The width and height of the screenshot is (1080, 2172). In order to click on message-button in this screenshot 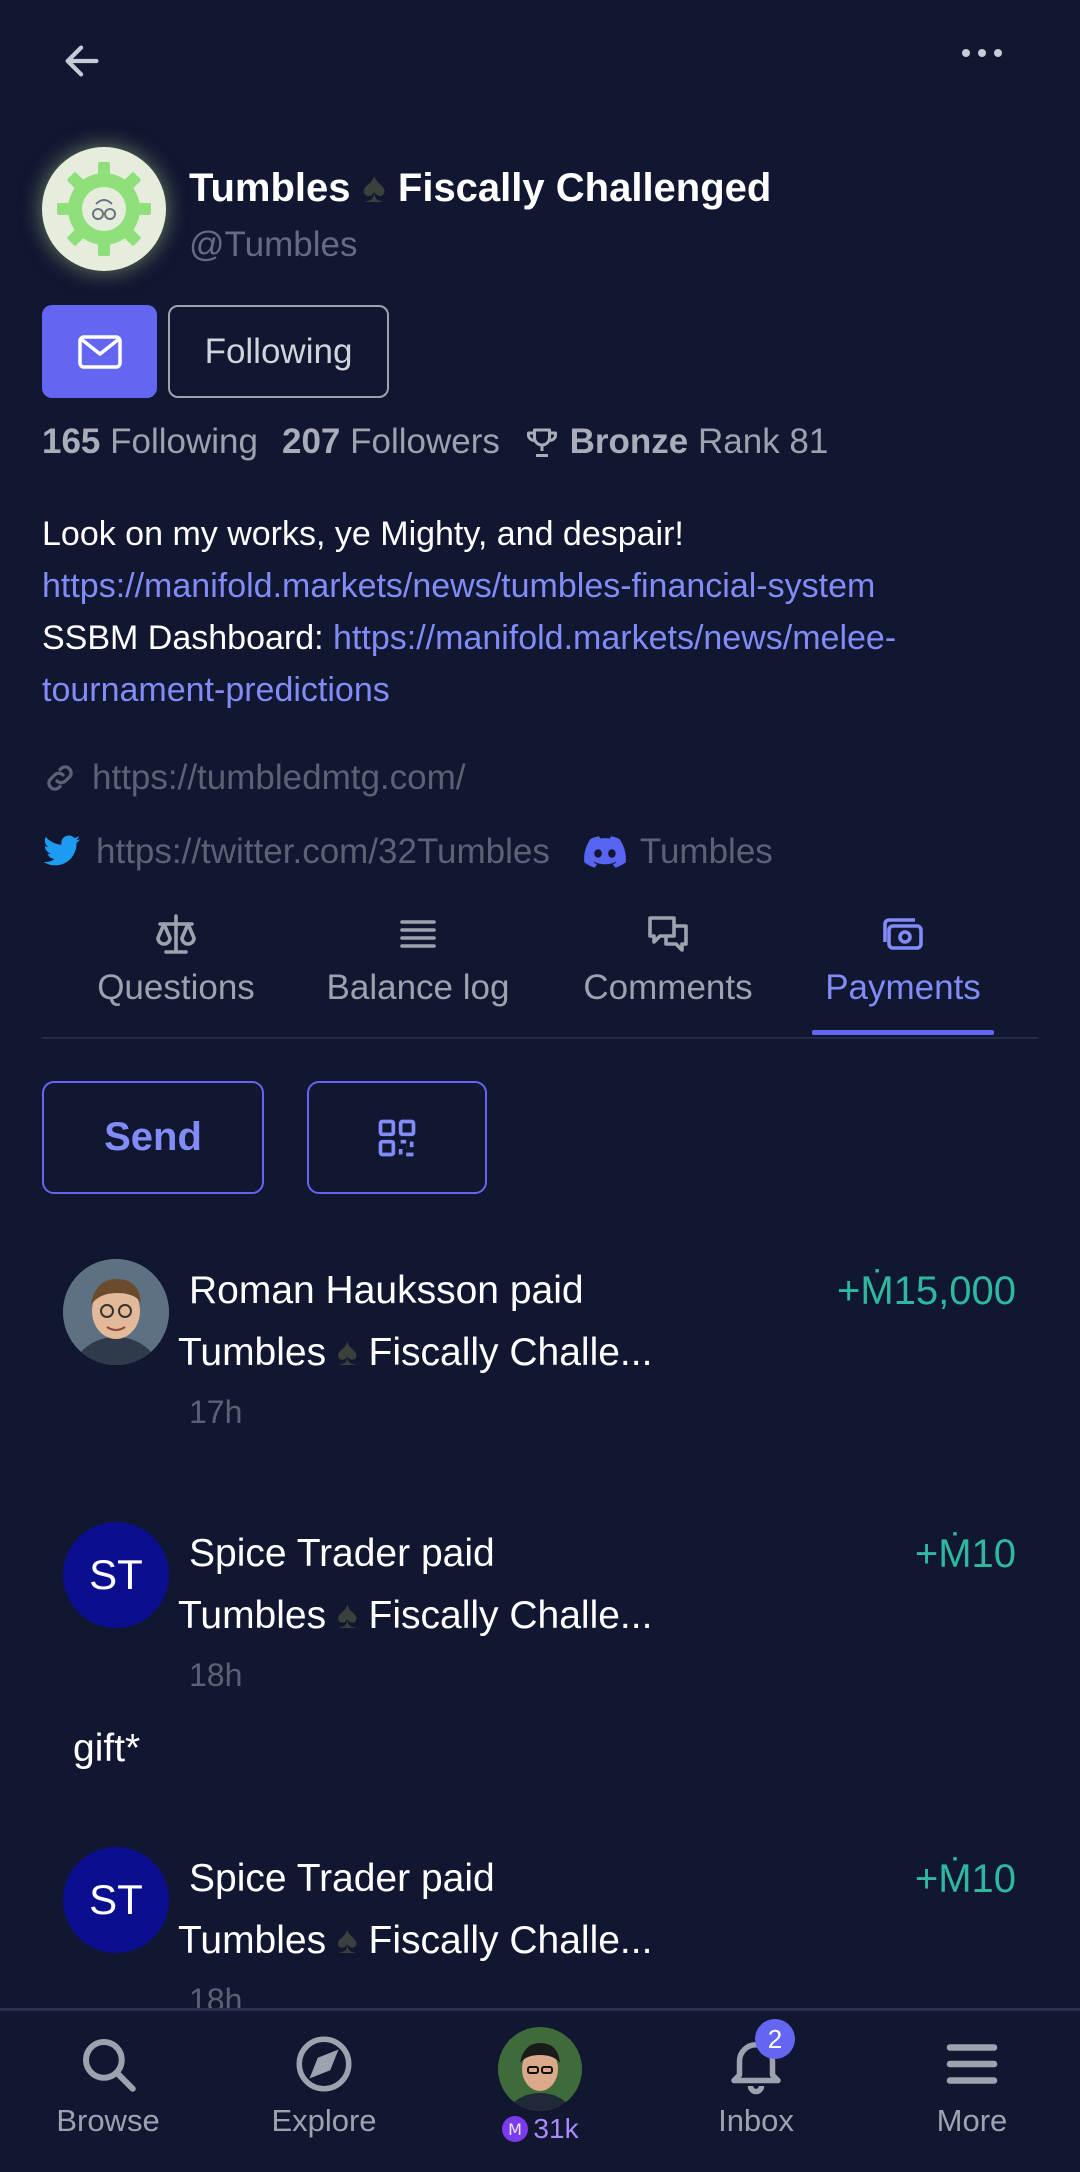, I will do `click(99, 351)`.